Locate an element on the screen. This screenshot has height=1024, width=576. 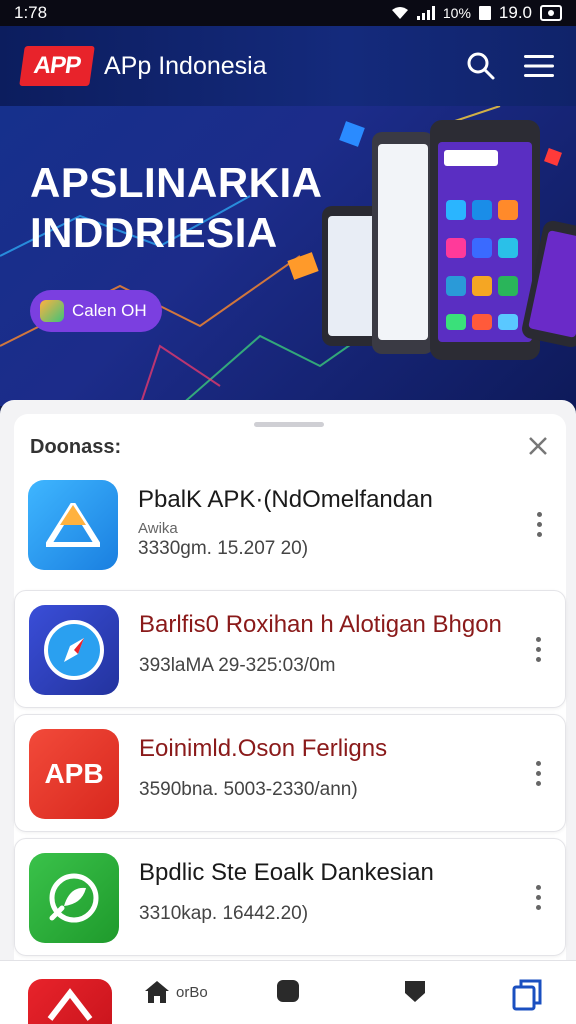
brand-title: APp Indonesia is located at coordinates (185, 65).